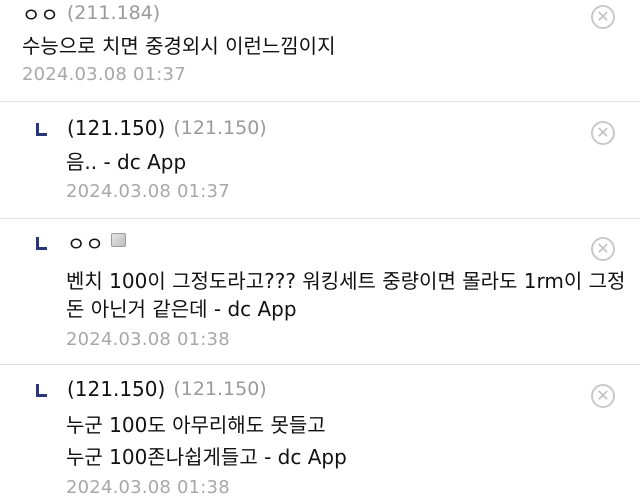 This screenshot has width=640, height=503. Describe the element at coordinates (126, 162) in the screenshot. I see `comment-text: 음.. - dc App` at that location.